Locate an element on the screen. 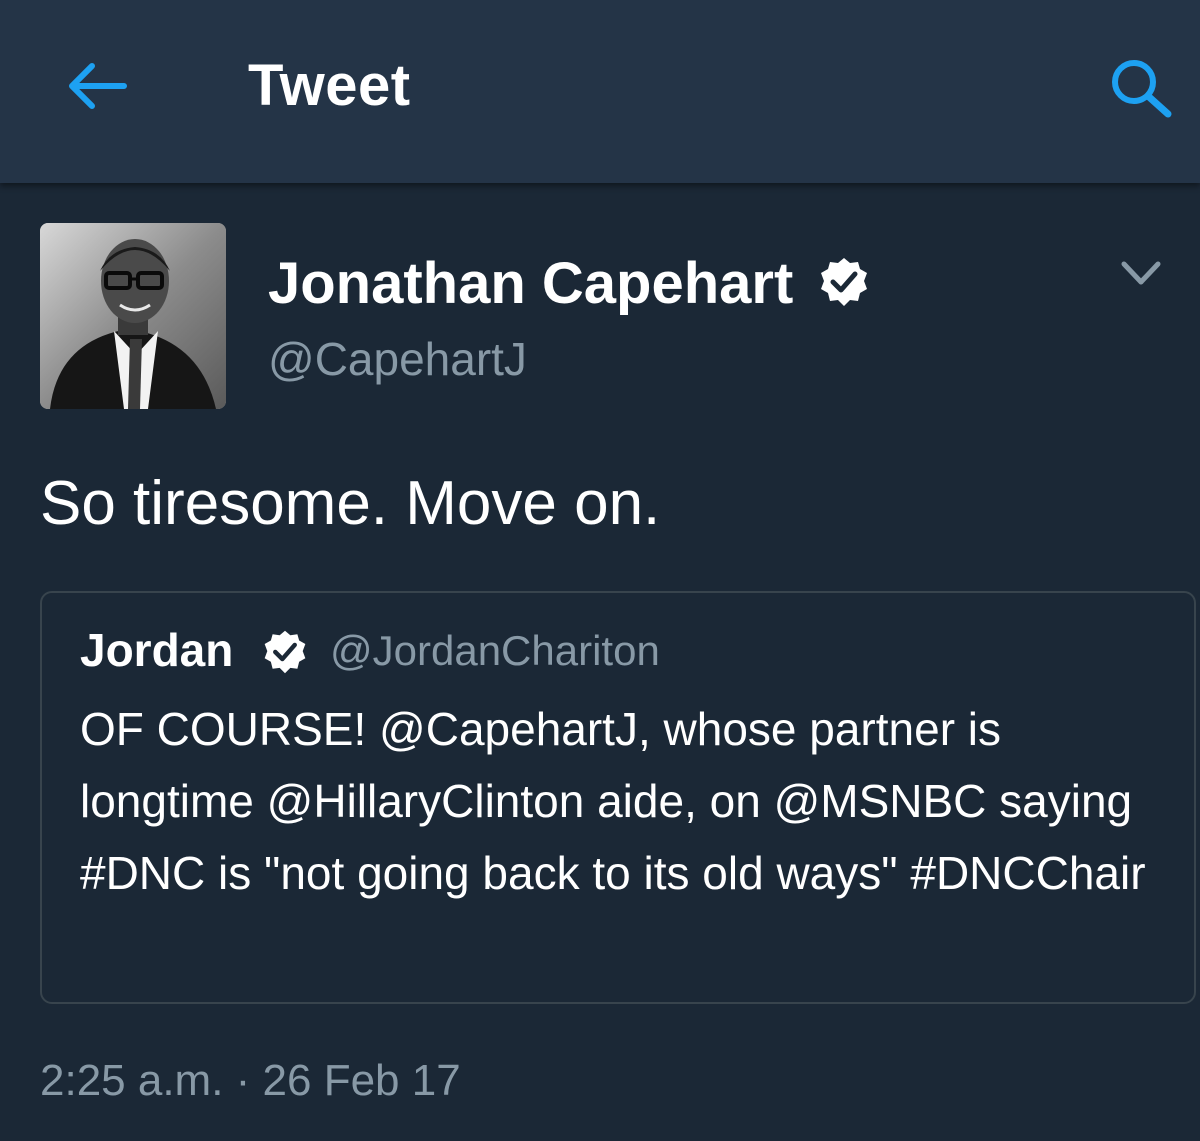 The height and width of the screenshot is (1141, 1200). page-title: Tweet is located at coordinates (329, 85).